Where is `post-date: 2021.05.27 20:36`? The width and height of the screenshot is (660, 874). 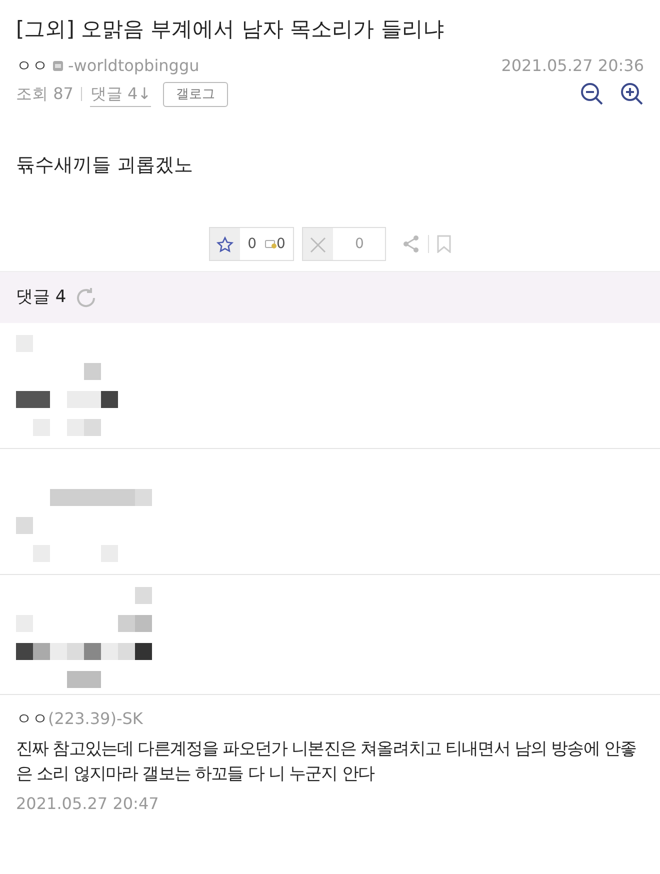 post-date: 2021.05.27 20:36 is located at coordinates (572, 65).